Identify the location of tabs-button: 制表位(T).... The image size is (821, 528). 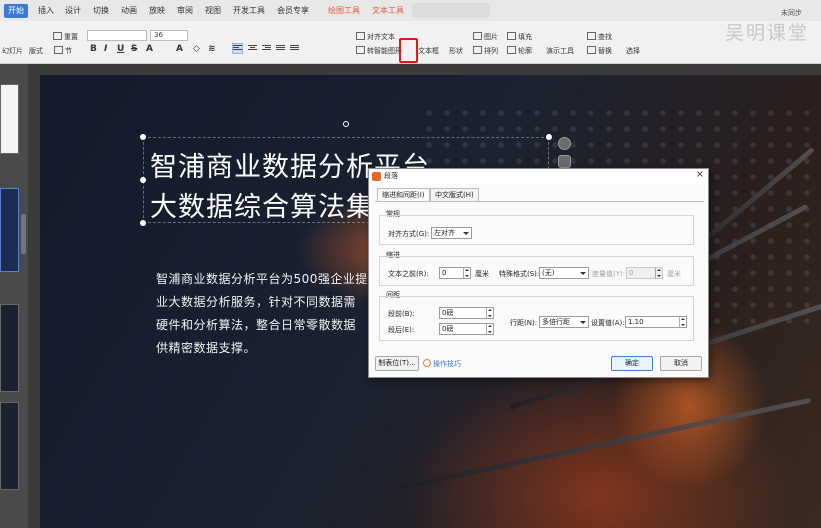
(397, 363).